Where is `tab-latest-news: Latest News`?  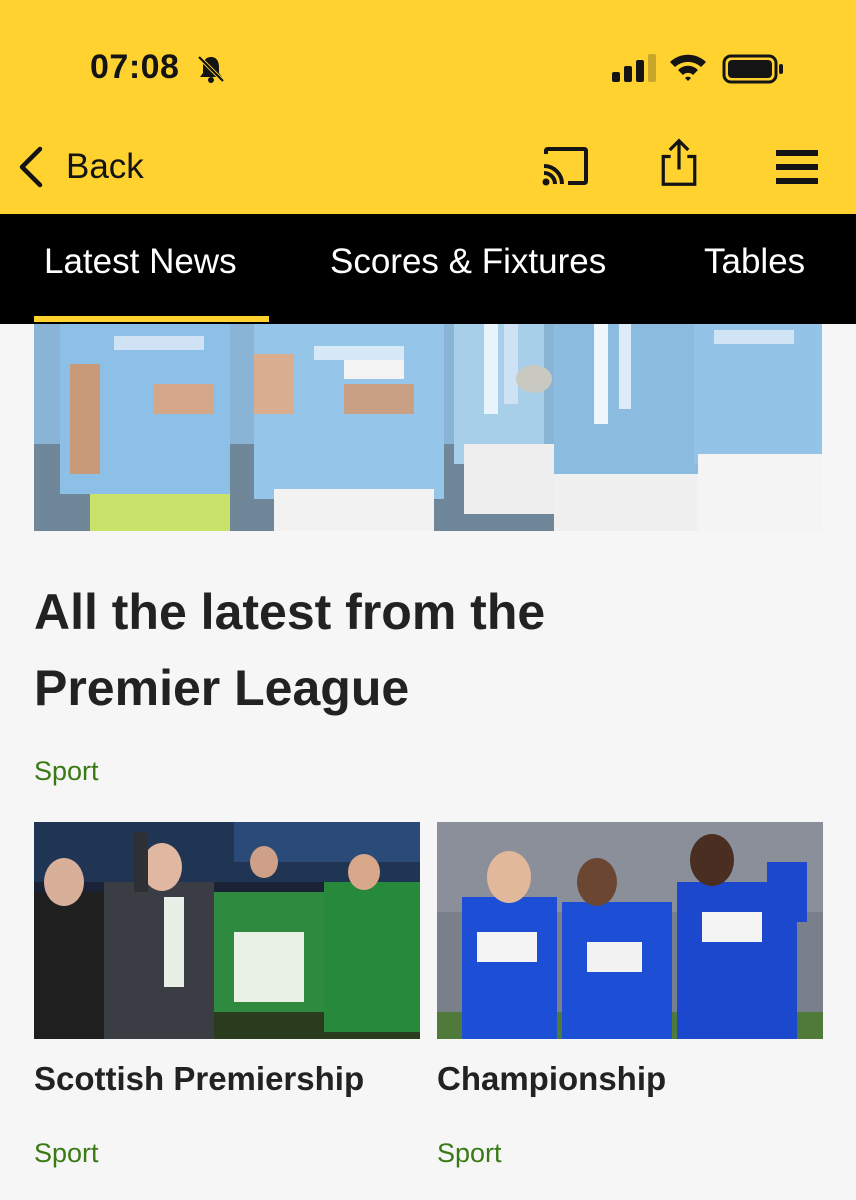
tab-latest-news: Latest News is located at coordinates (140, 262).